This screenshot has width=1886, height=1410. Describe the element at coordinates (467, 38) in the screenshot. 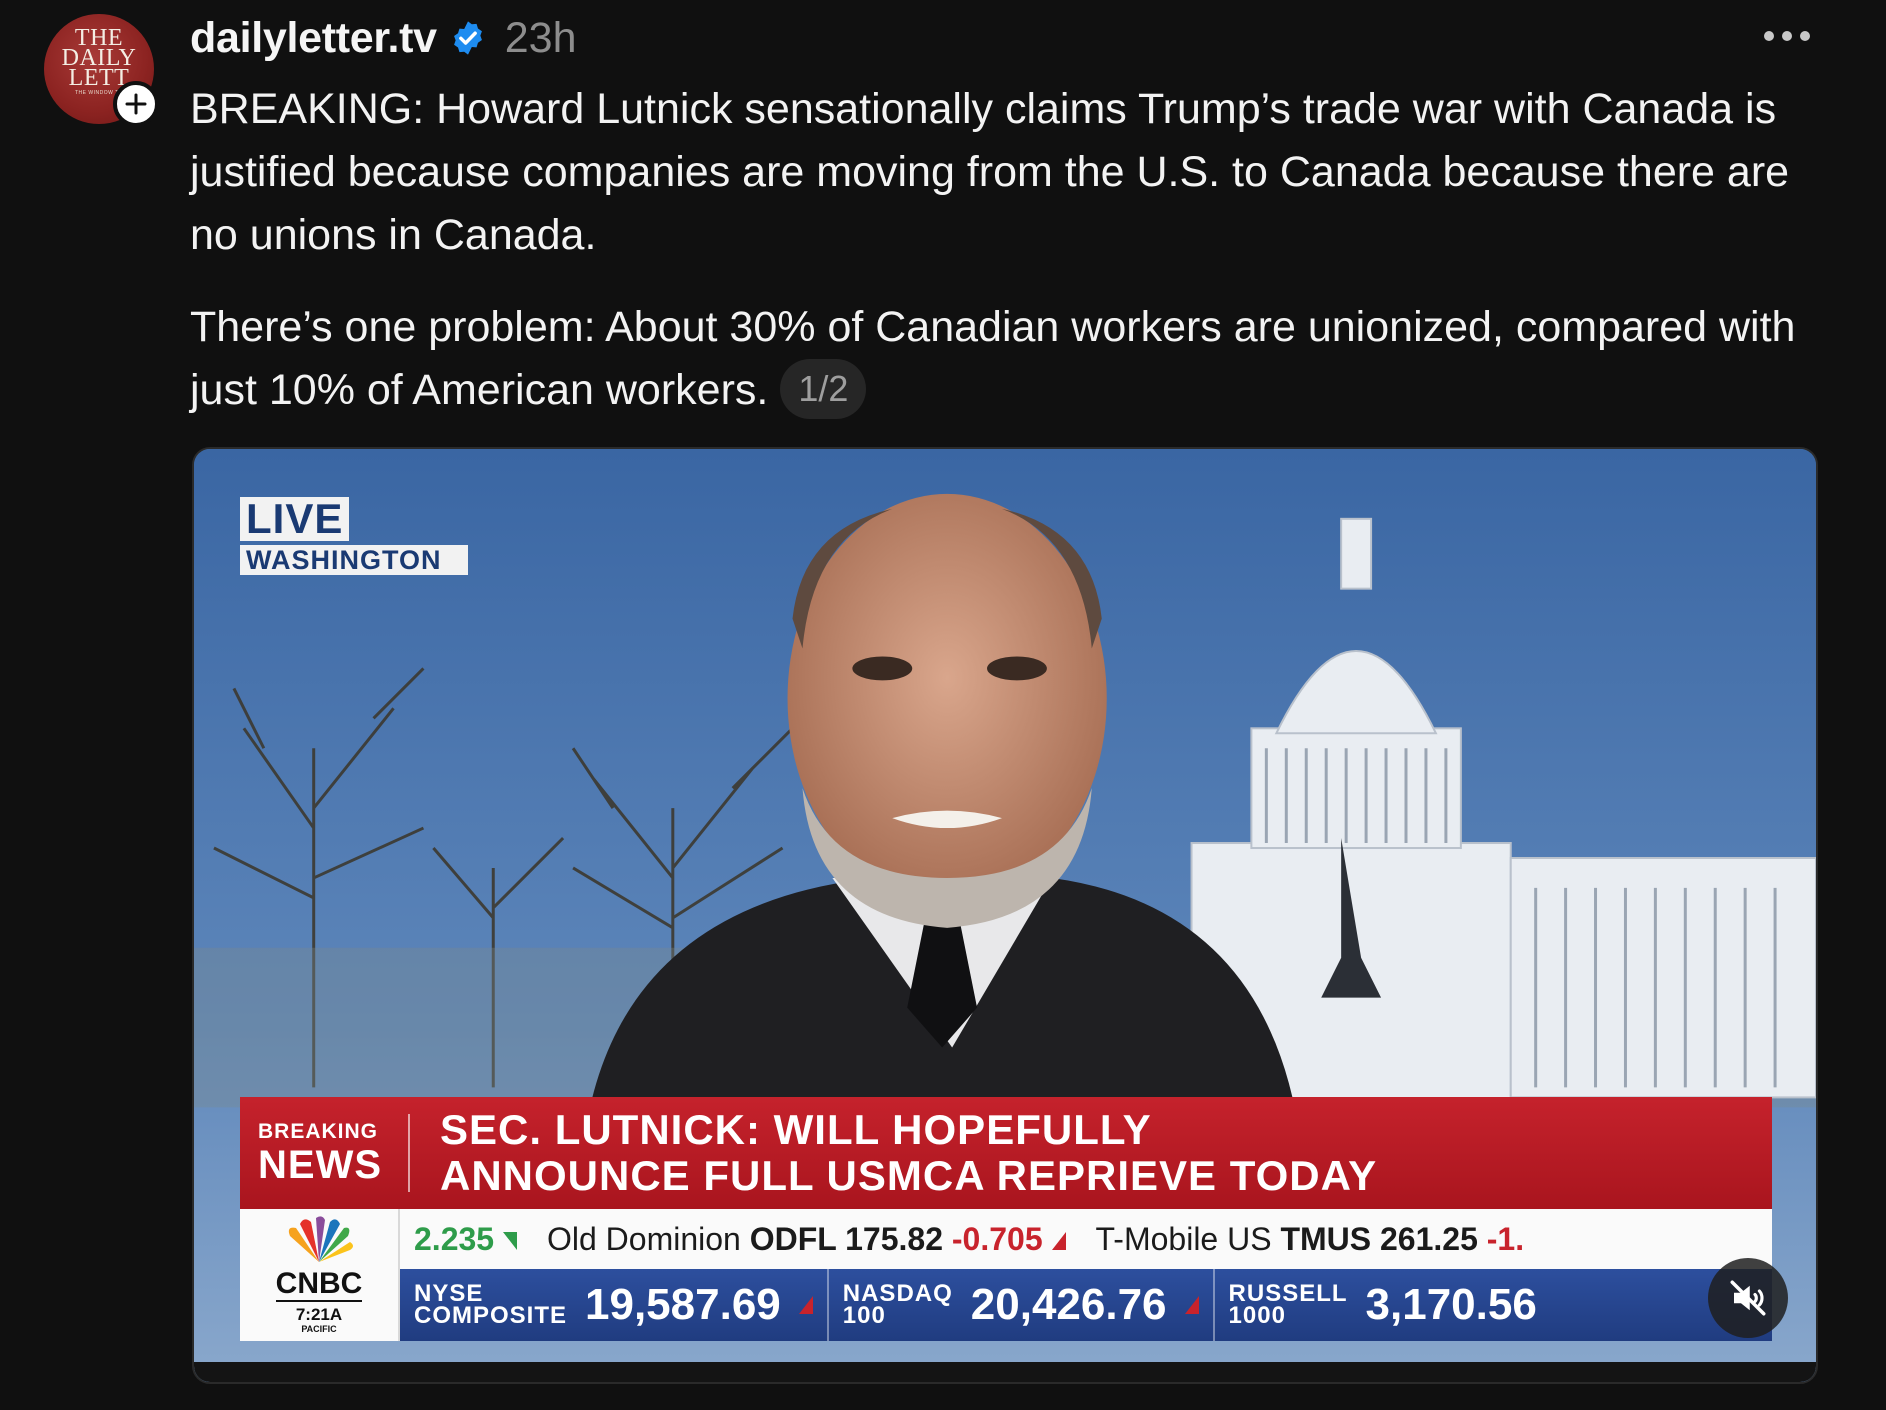

I see `verified-badge-icon` at that location.